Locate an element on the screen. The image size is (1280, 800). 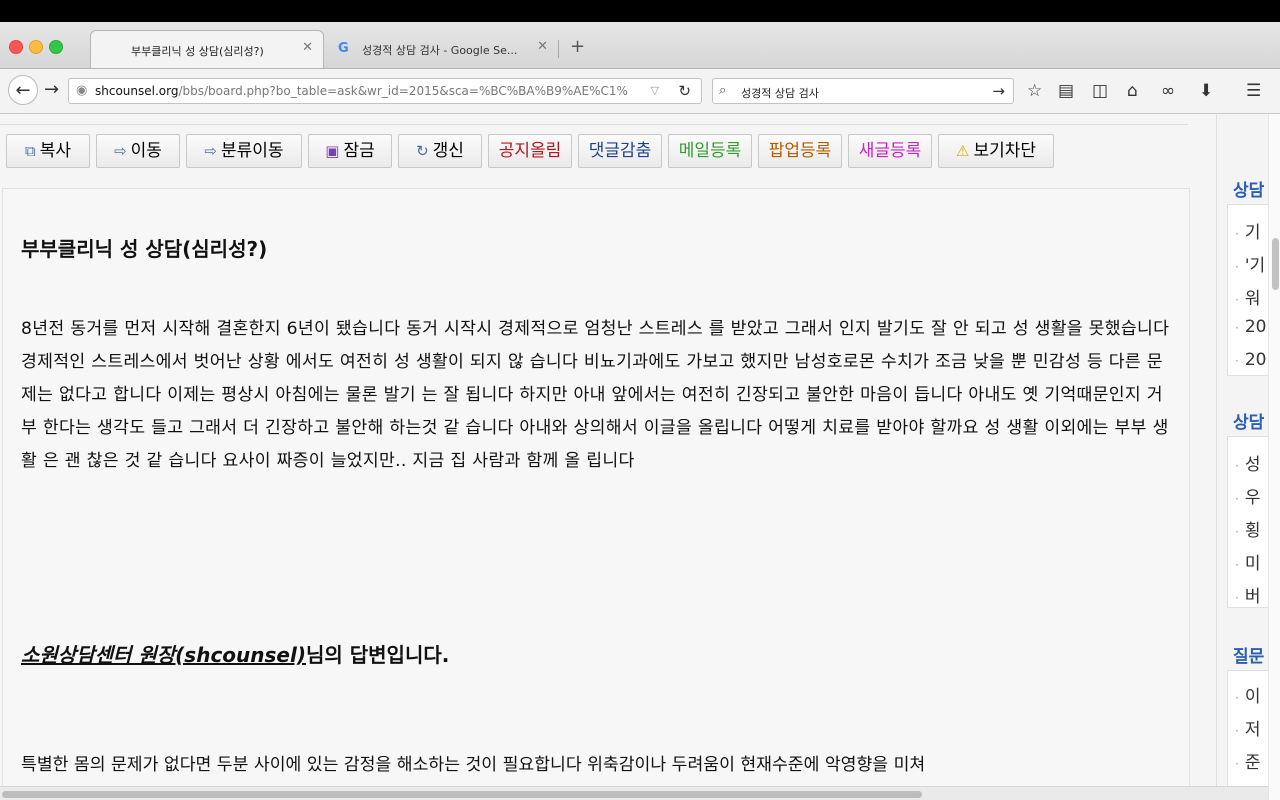
copy-button: ⧉ 복사 is located at coordinates (48, 151).